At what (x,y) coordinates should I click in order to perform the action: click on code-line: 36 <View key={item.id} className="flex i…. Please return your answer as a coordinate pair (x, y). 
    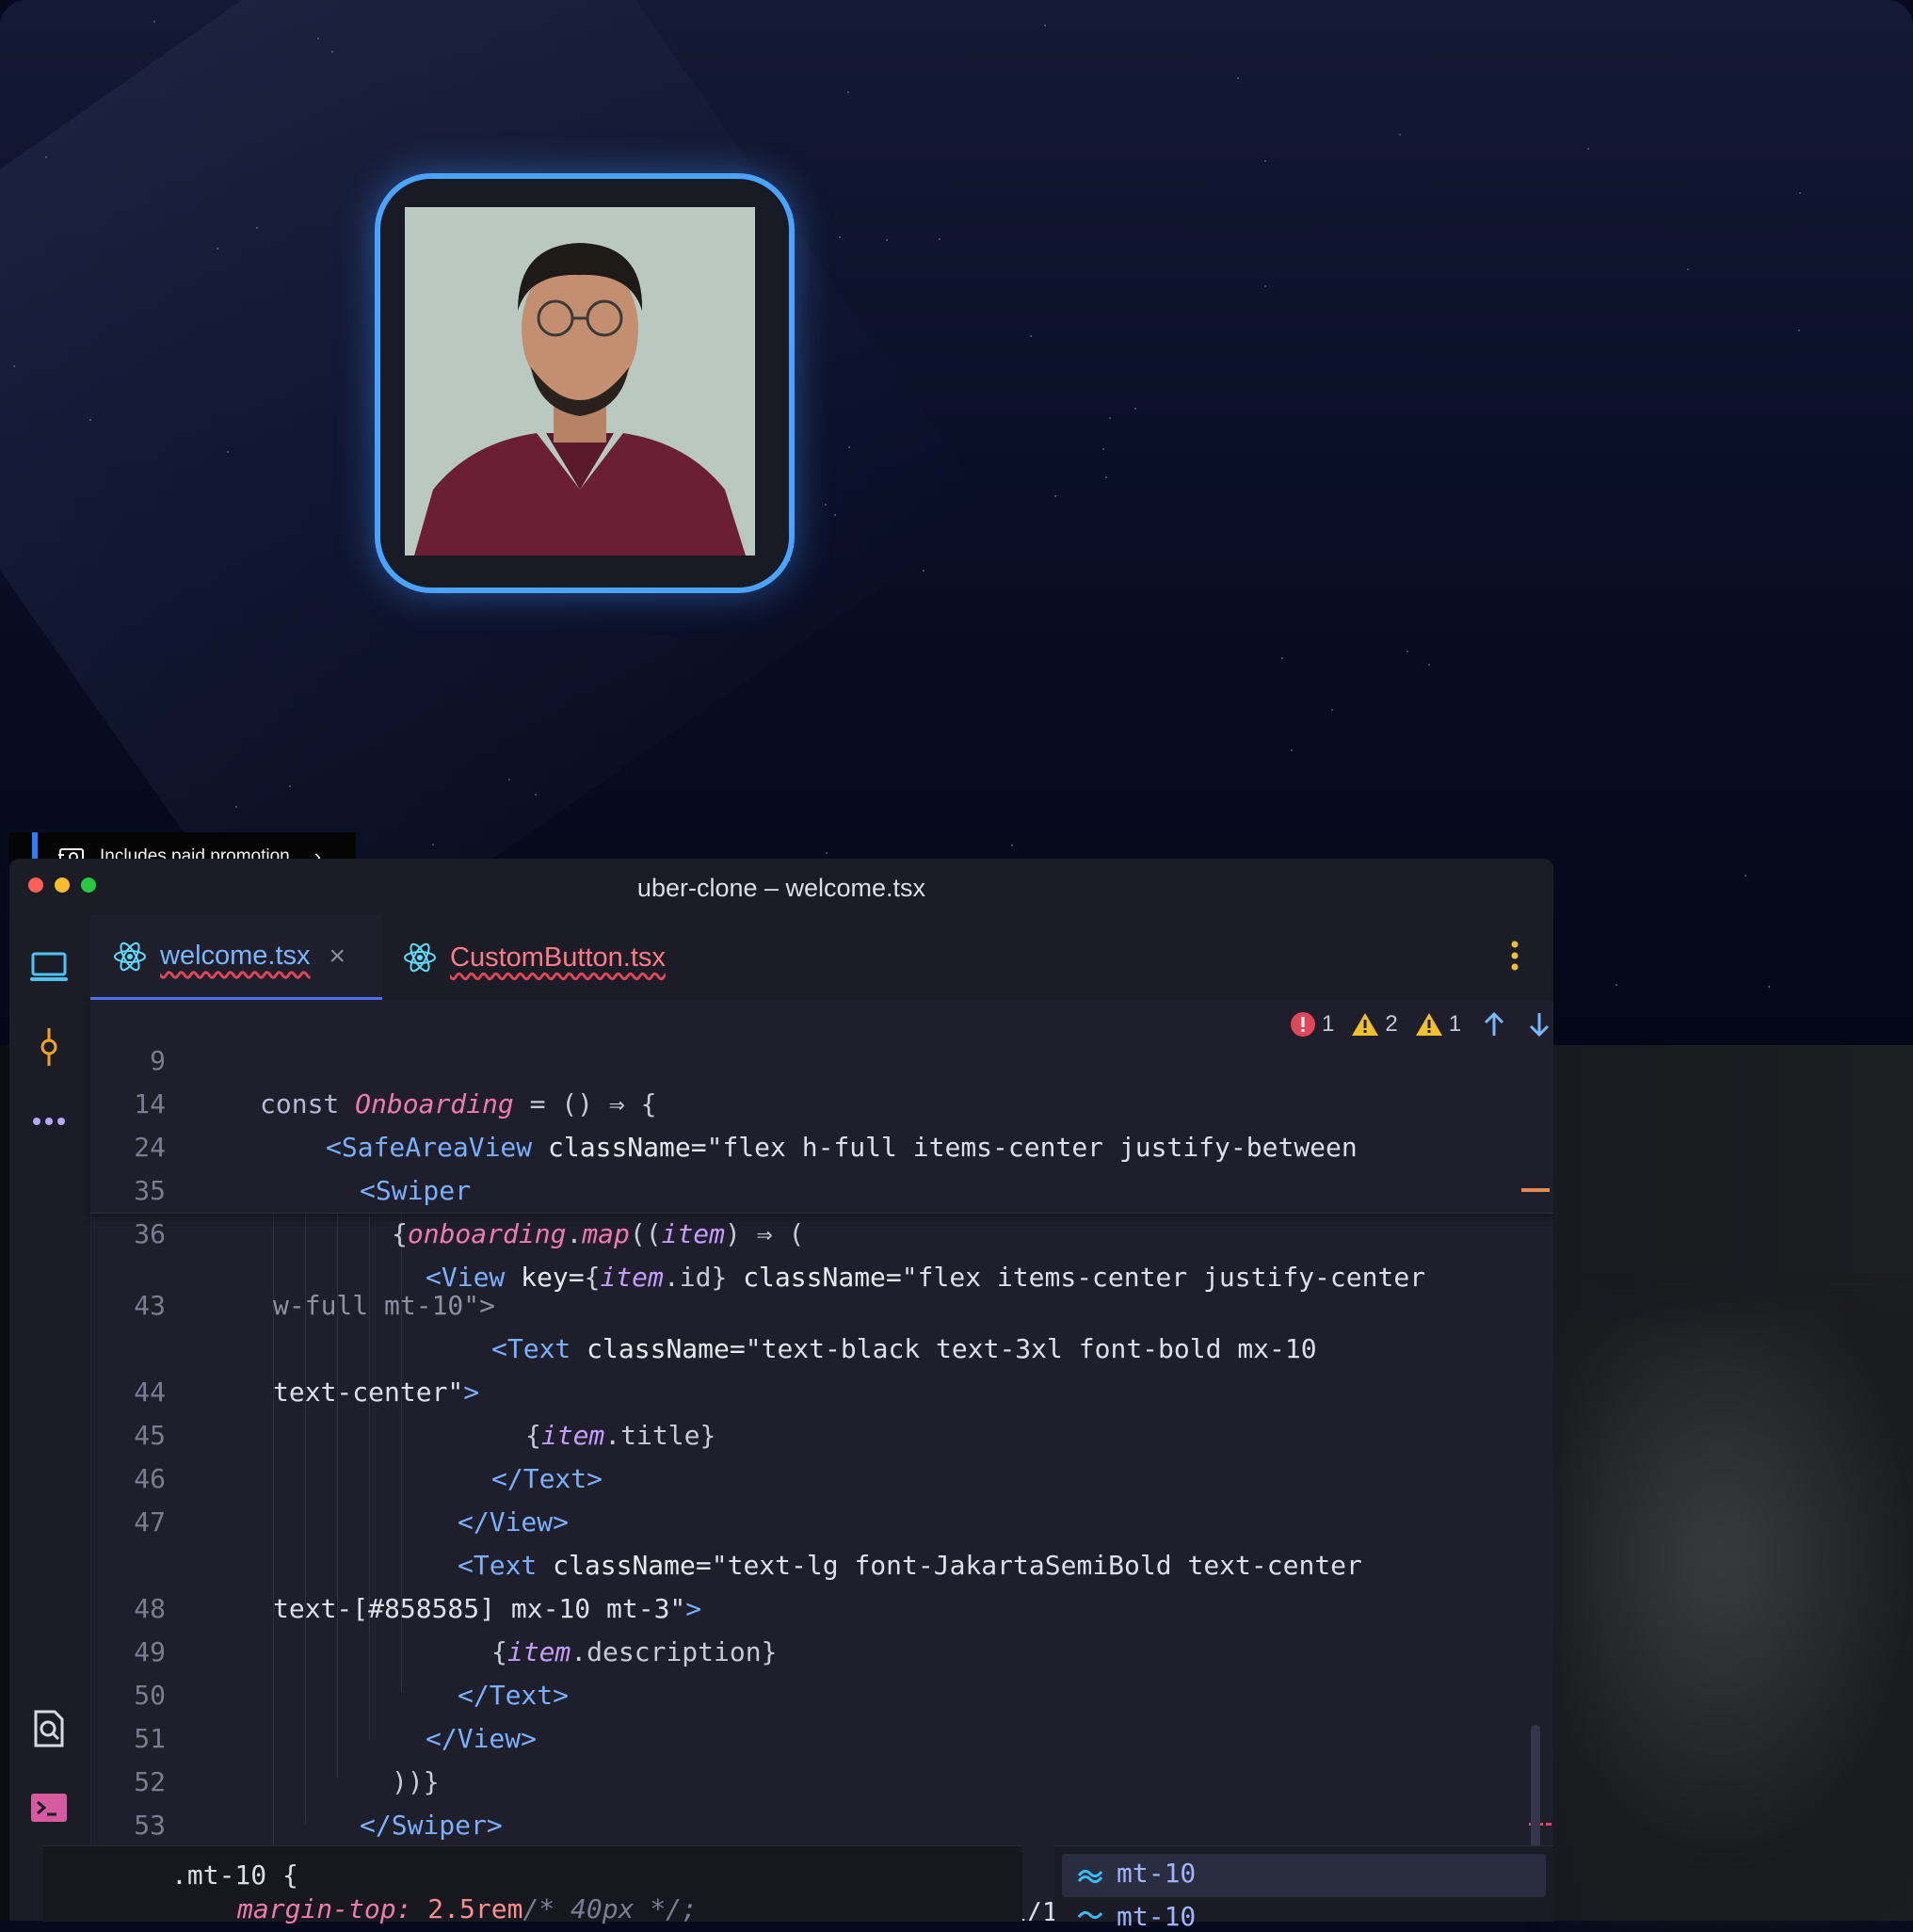
    Looking at the image, I should click on (821, 1231).